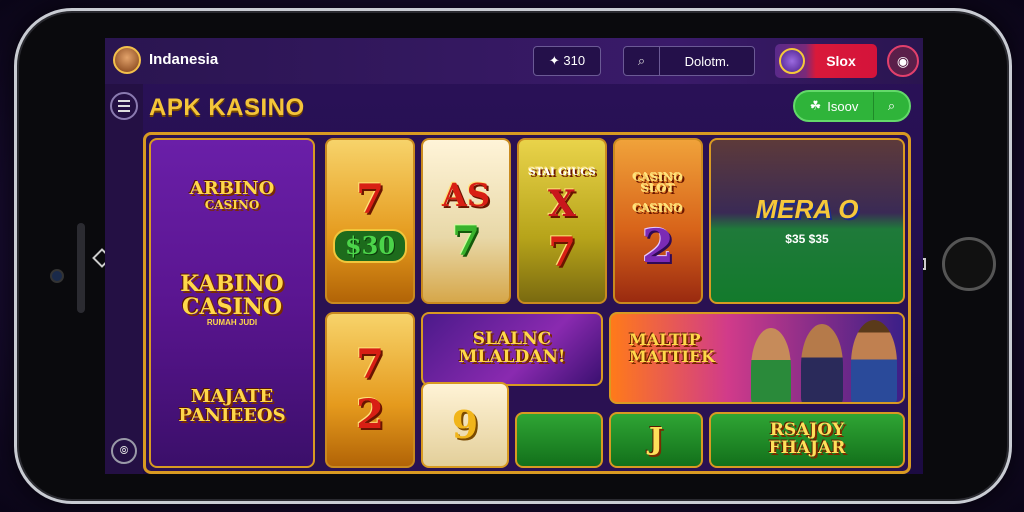 This screenshot has height=512, width=1024. I want to click on home-button, so click(969, 264).